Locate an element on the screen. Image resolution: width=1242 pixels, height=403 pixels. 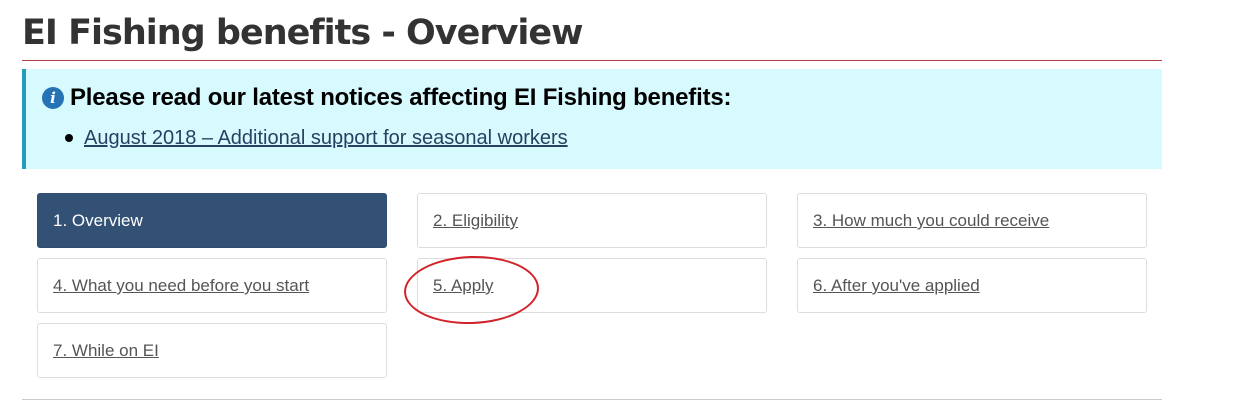
step-tab-after-you-applied: 6. After you've applied is located at coordinates (972, 285).